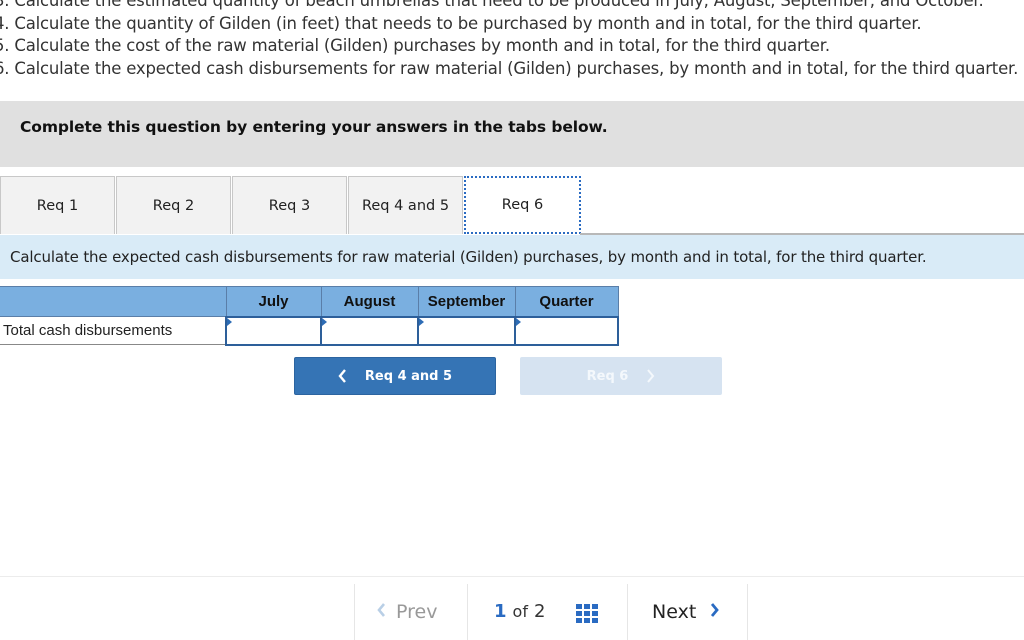 The width and height of the screenshot is (1024, 640). I want to click on page-of-label: of, so click(520, 611).